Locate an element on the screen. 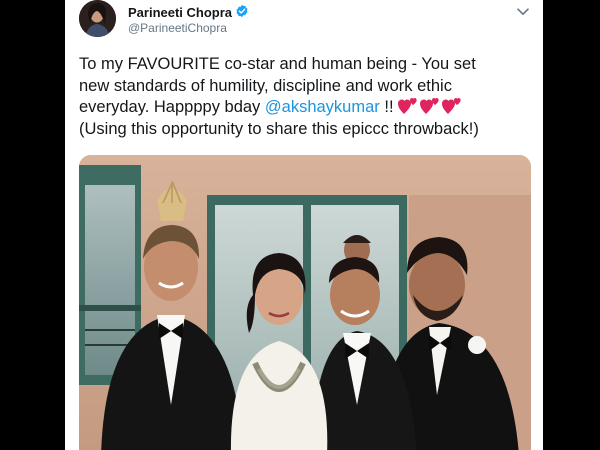 This screenshot has width=600, height=450. chevron-down-icon is located at coordinates (523, 12).